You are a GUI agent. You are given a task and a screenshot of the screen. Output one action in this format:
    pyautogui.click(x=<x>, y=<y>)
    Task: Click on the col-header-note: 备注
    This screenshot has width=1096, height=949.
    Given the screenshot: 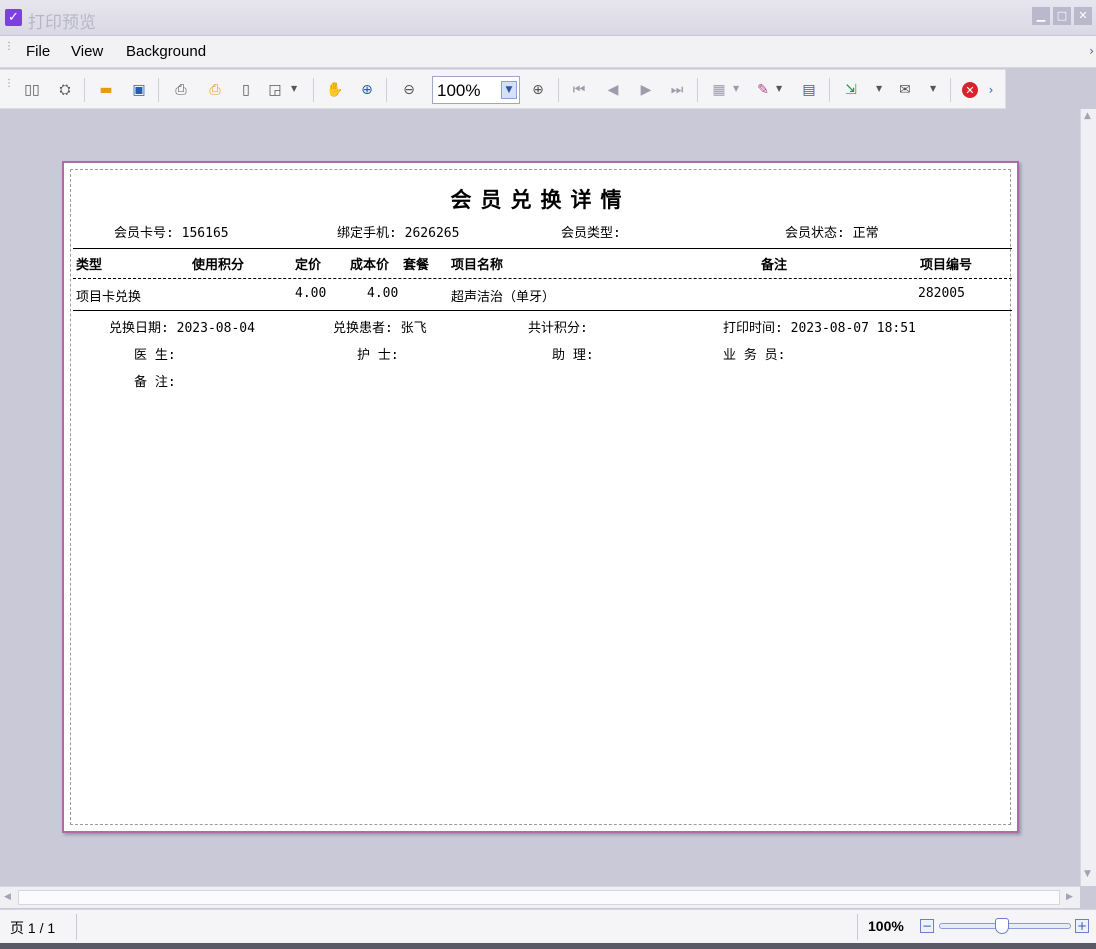 What is the action you would take?
    pyautogui.click(x=774, y=265)
    